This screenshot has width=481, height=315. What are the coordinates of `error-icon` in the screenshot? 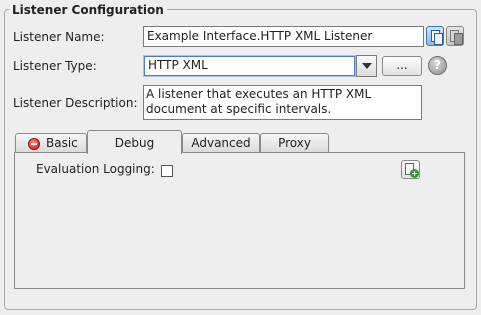 It's located at (34, 144).